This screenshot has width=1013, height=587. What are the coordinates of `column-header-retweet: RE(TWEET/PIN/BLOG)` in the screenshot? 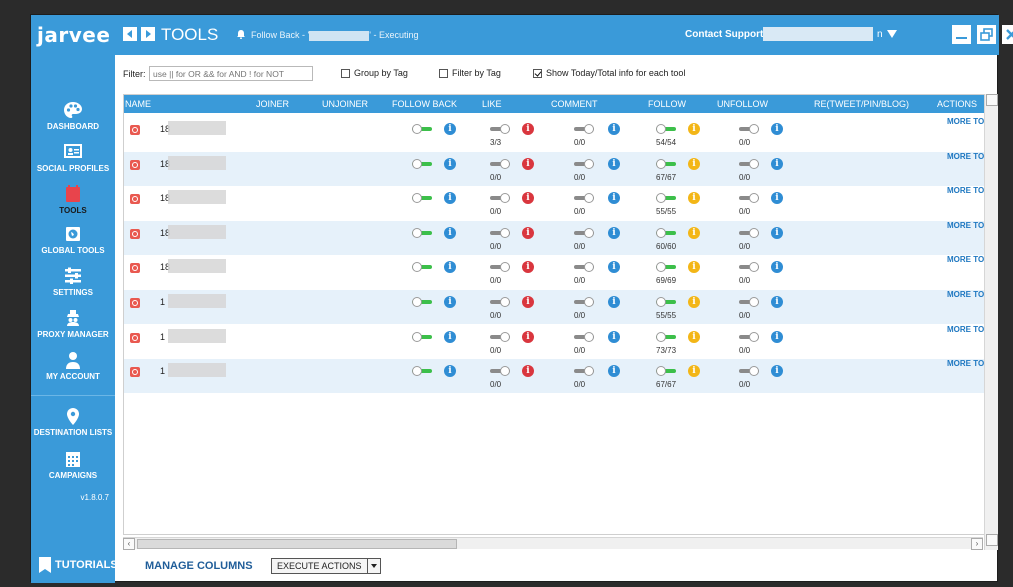 It's located at (861, 104).